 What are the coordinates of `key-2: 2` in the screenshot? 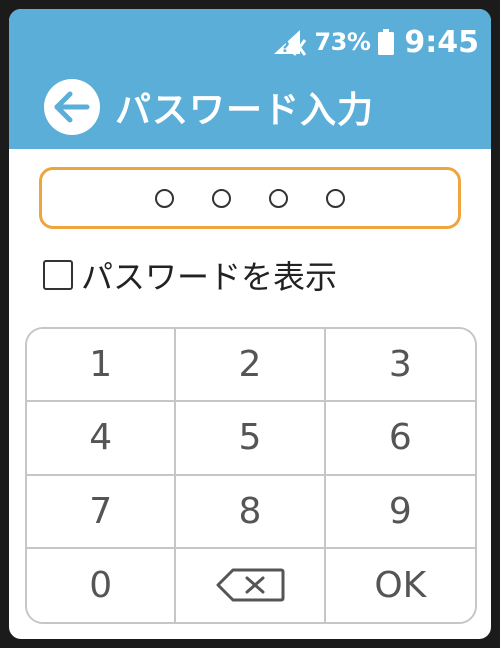 It's located at (251, 366).